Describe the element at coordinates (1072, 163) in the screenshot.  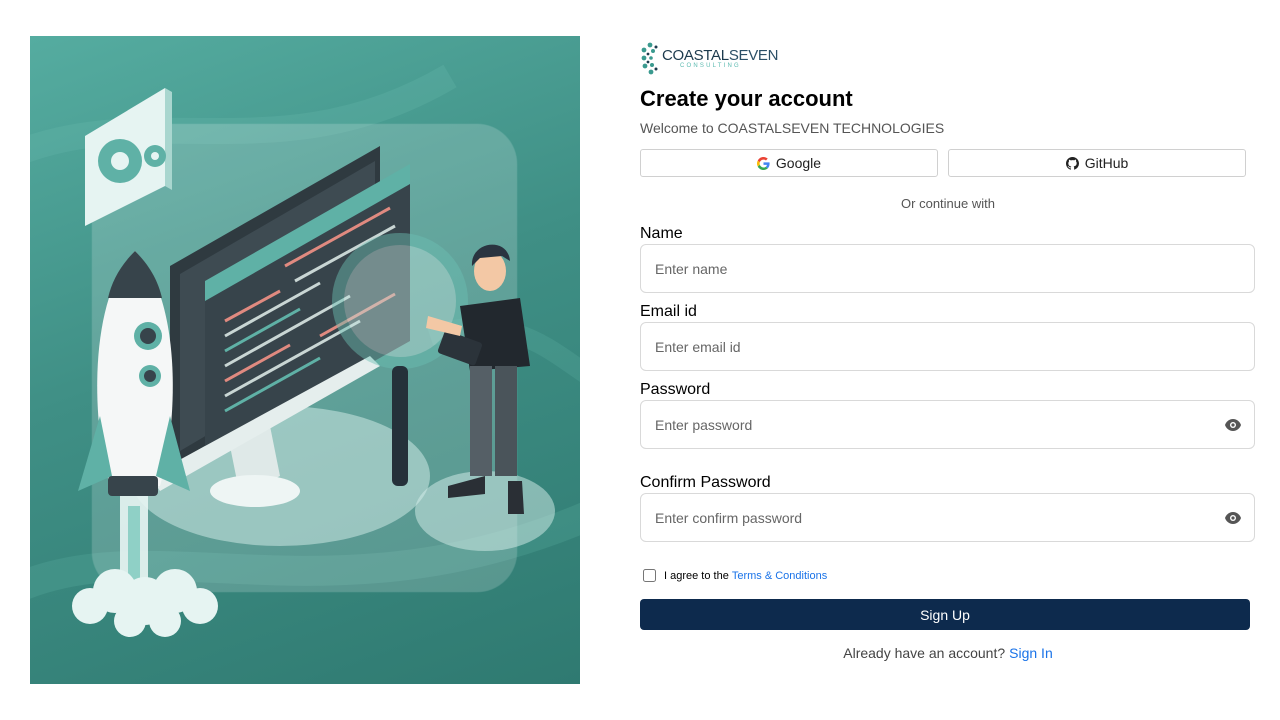
I see `github-icon` at that location.